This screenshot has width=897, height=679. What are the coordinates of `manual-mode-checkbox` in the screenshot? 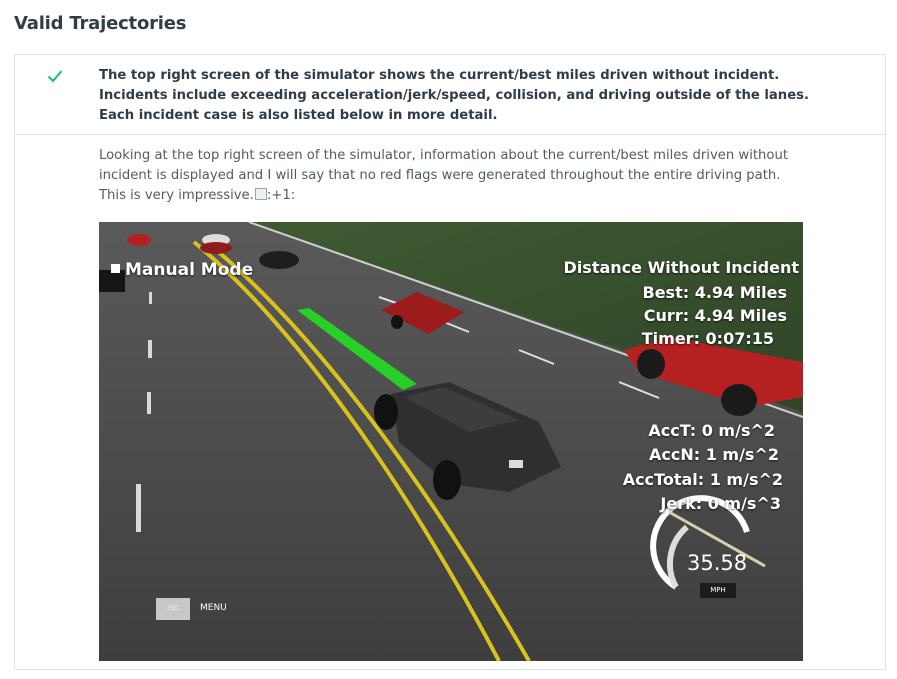 It's located at (115, 268).